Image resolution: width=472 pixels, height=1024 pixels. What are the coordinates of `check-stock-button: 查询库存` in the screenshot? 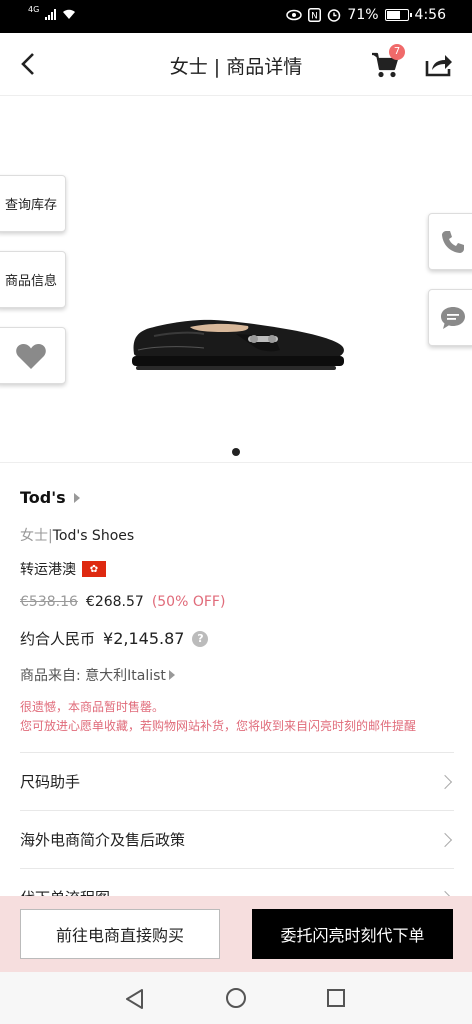 It's located at (33, 203).